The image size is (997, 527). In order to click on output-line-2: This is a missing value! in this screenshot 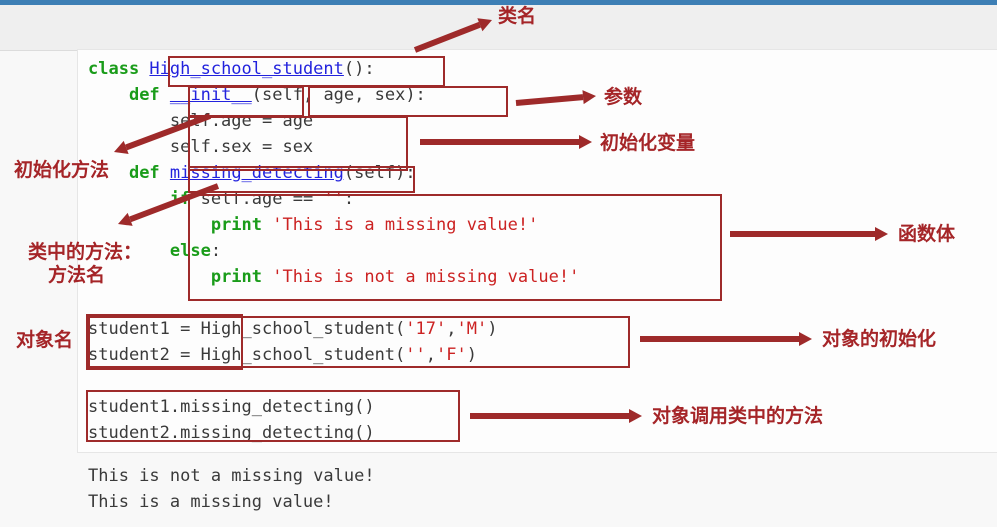, I will do `click(211, 502)`.